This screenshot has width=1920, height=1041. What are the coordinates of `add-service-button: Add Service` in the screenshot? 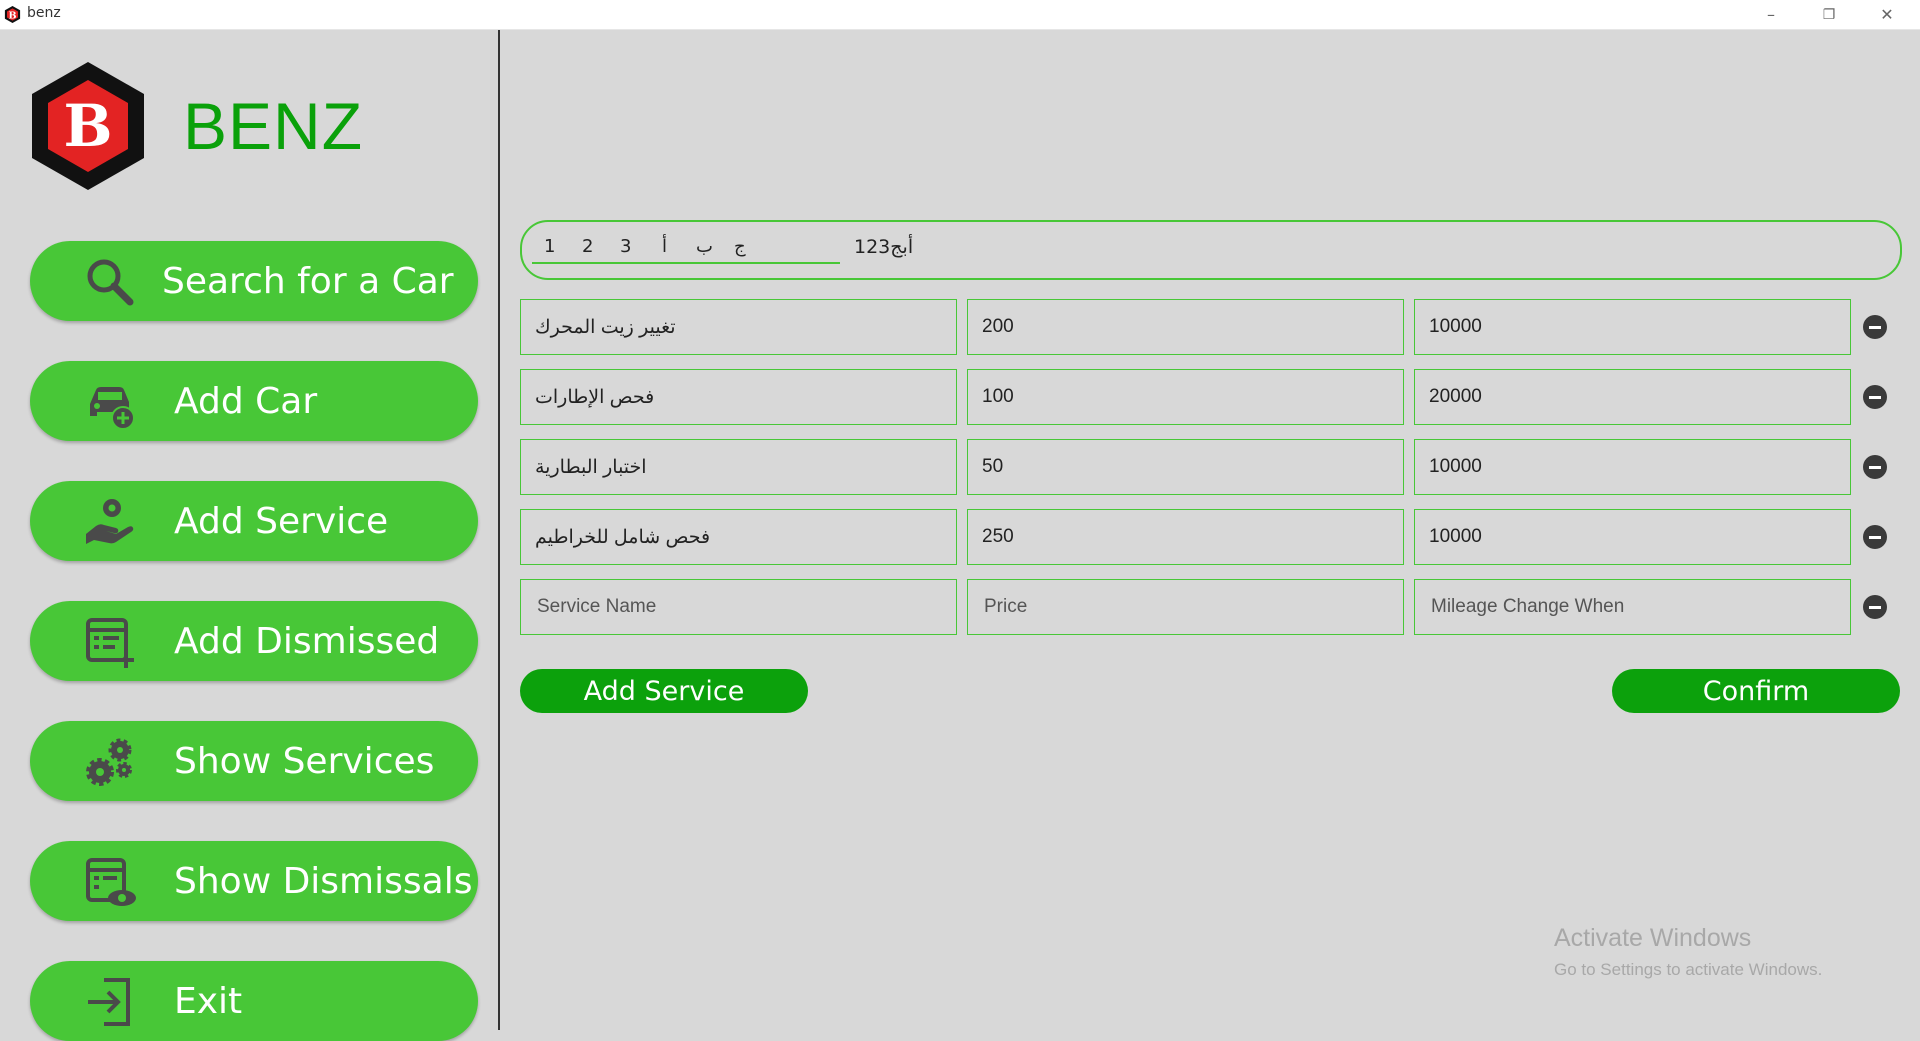 It's located at (664, 691).